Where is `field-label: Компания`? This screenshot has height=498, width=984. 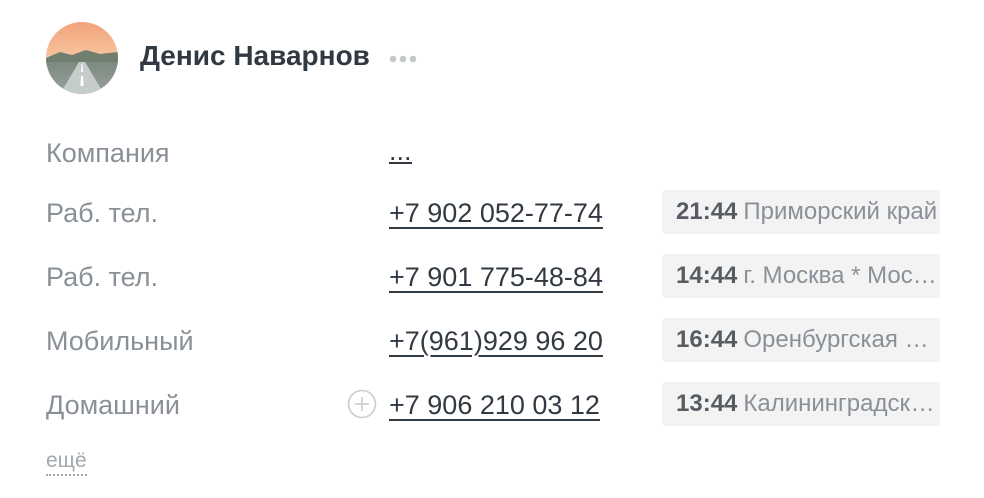 field-label: Компания is located at coordinates (108, 153).